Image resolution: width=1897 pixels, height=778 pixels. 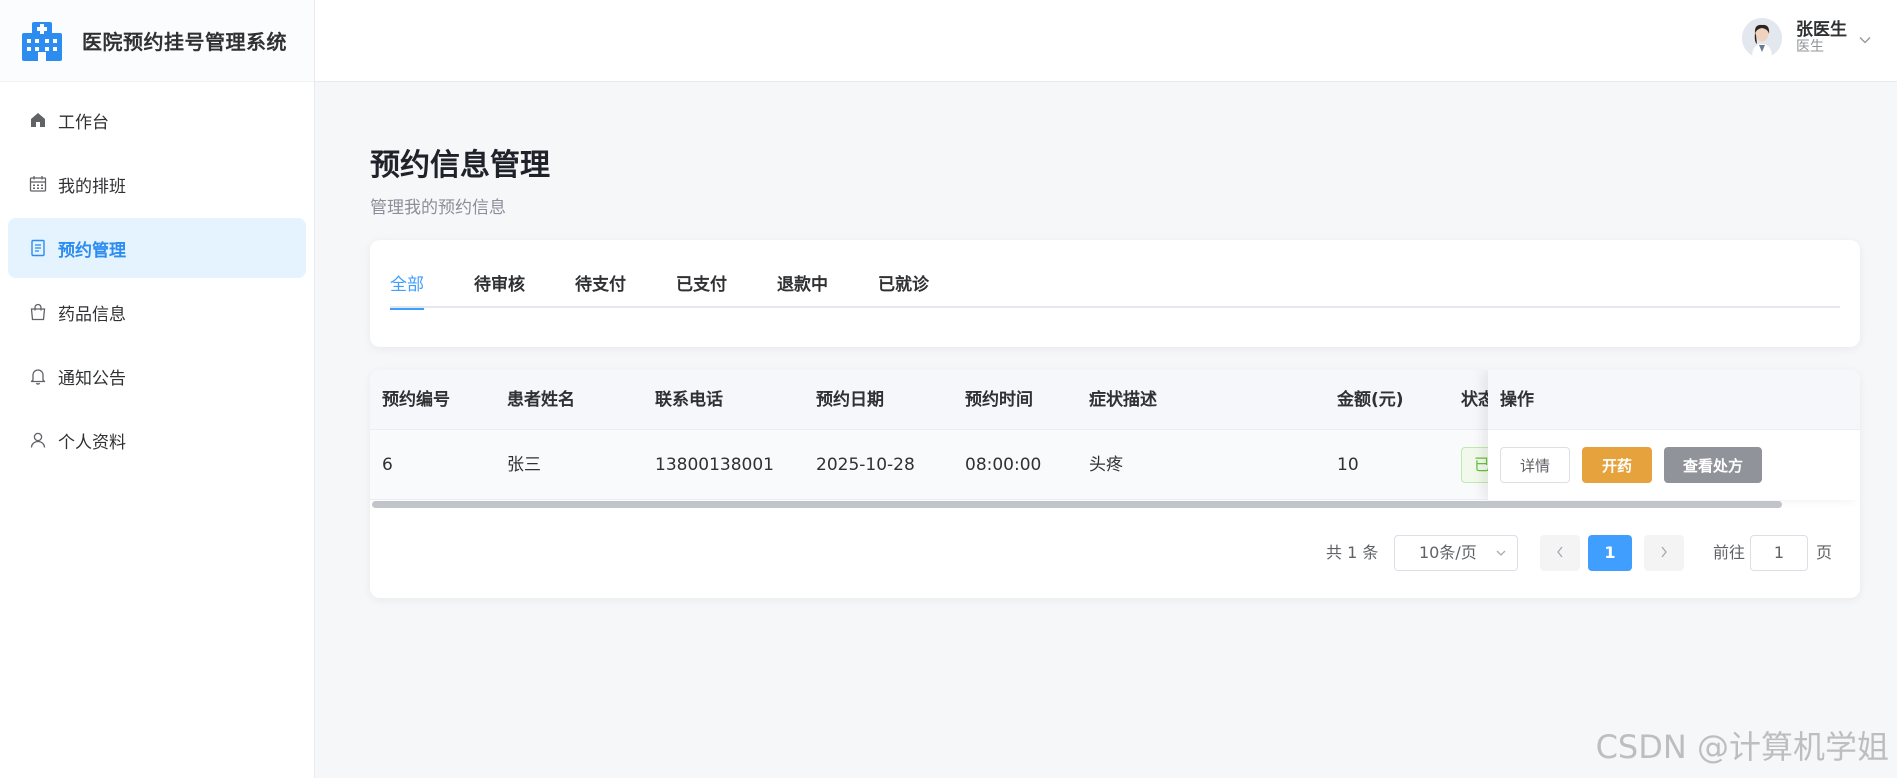 What do you see at coordinates (157, 376) in the screenshot?
I see `sidebar-item-notices: 通知公告` at bounding box center [157, 376].